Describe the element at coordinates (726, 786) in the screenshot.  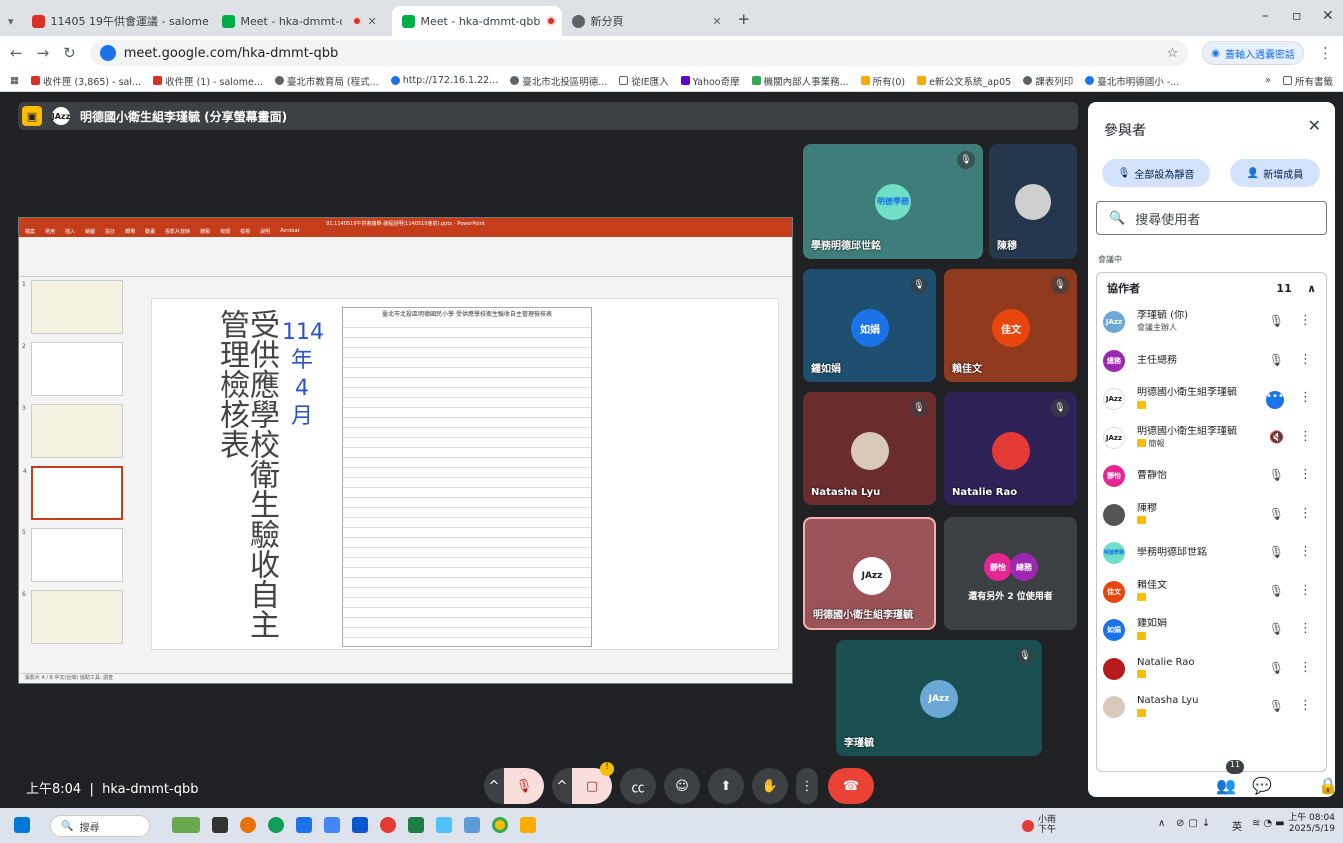
I see `present-button: ⬆` at that location.